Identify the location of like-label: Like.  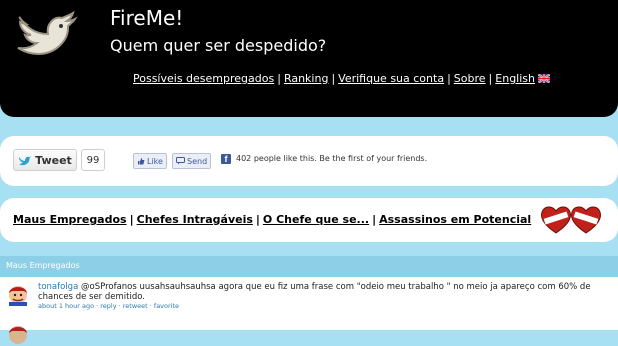
(155, 161).